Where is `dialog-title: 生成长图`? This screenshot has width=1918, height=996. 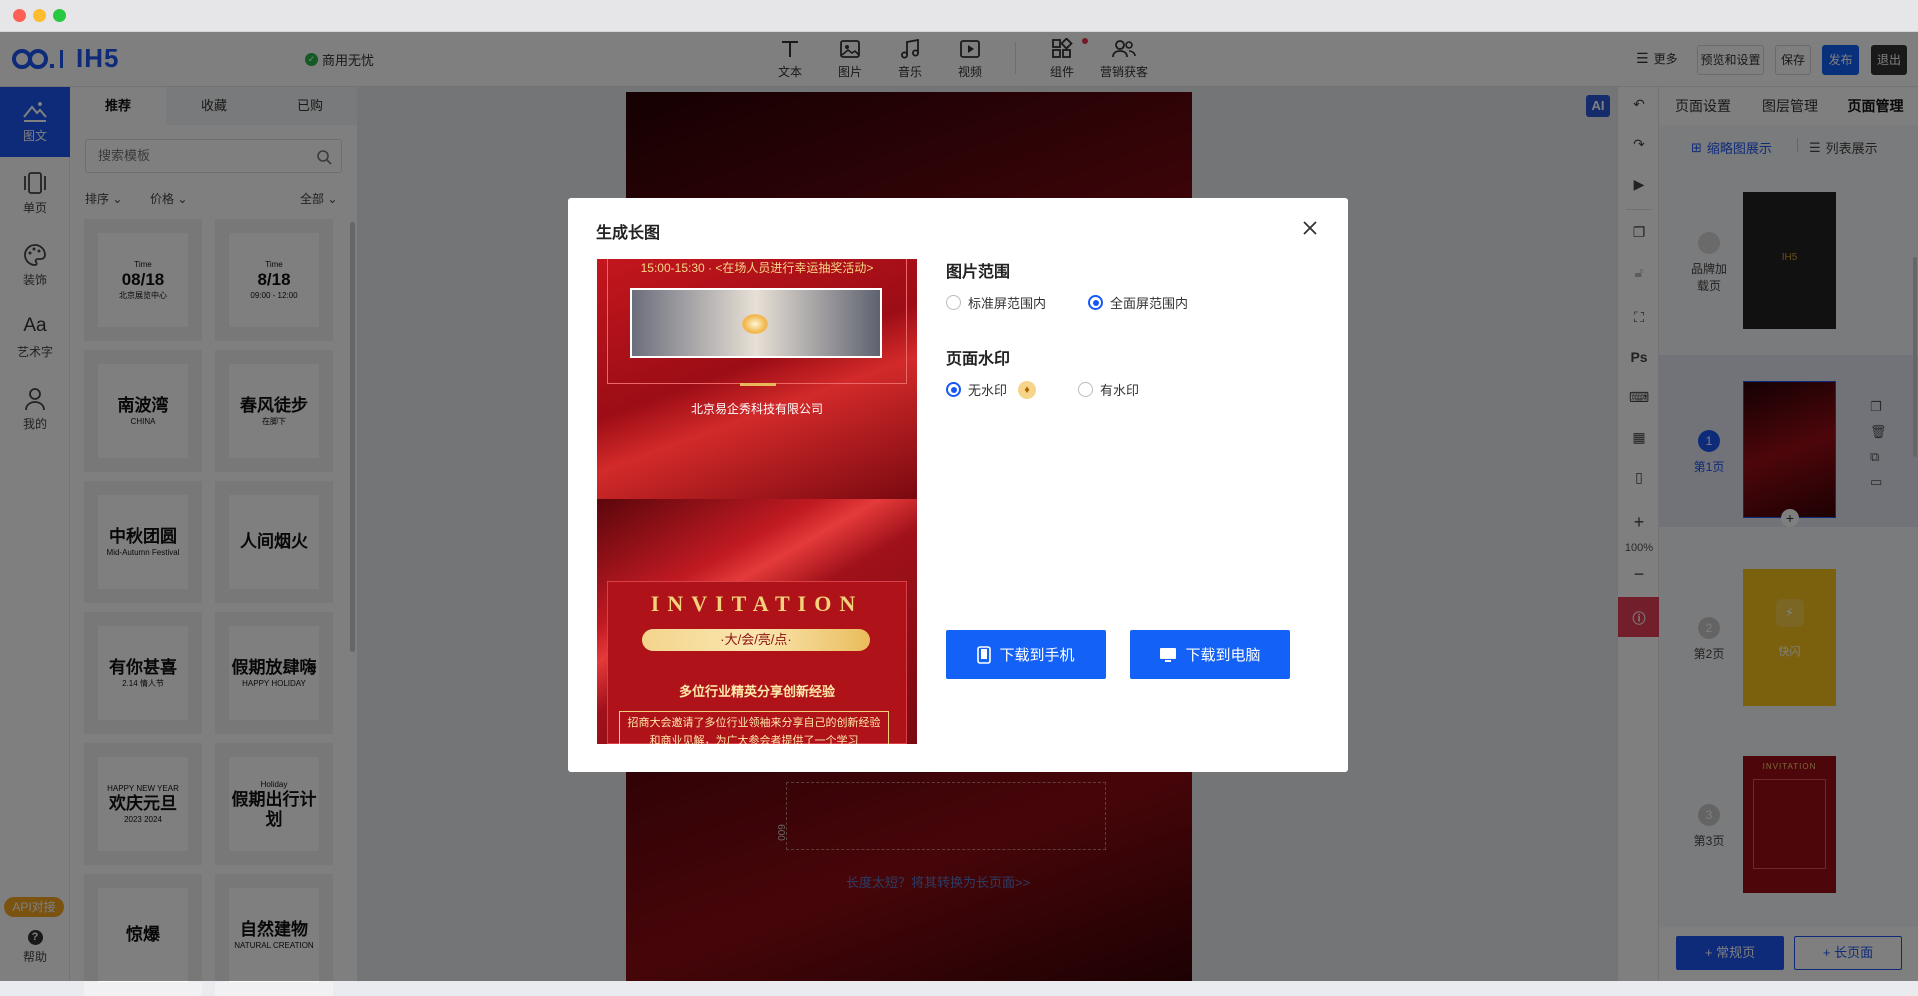
dialog-title: 生成长图 is located at coordinates (628, 233).